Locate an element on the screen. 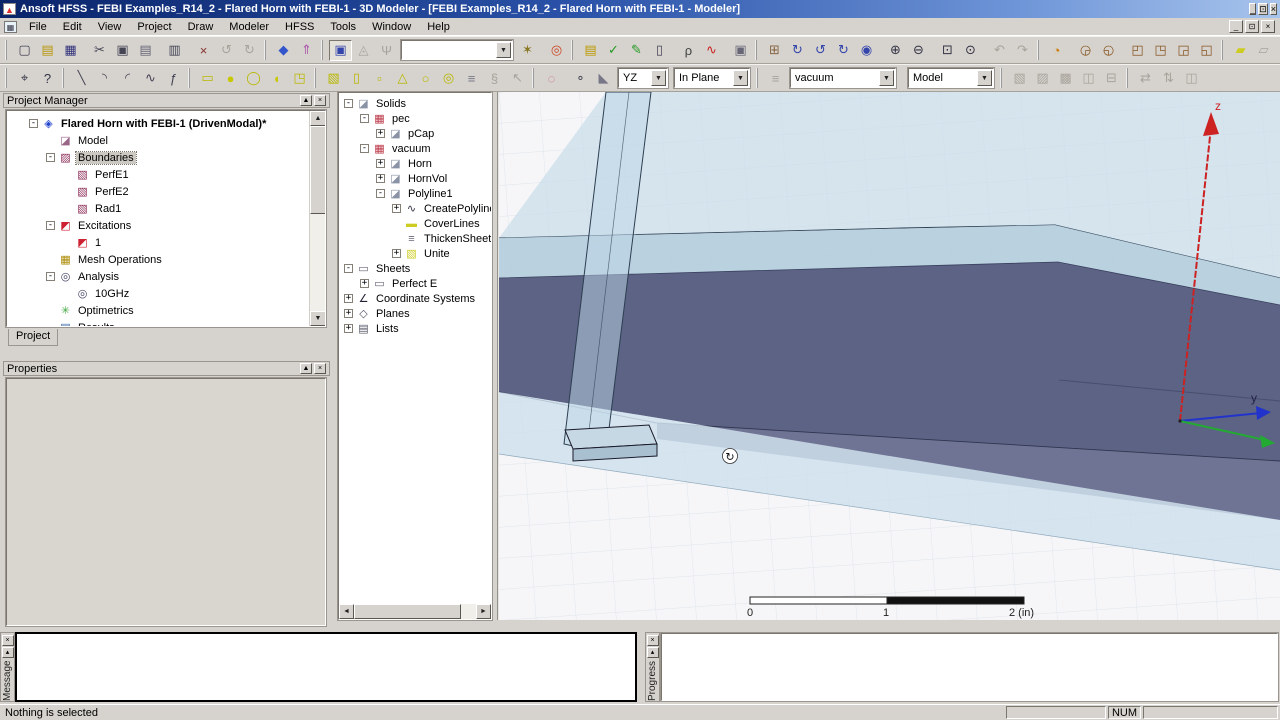  tree-item-pec: - ▦ pec is located at coordinates (415, 118).